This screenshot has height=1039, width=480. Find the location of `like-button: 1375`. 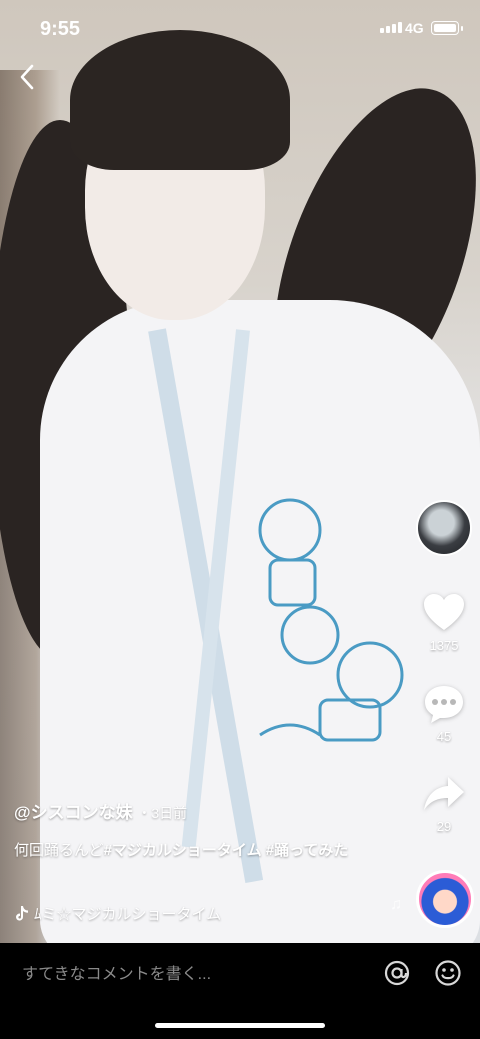

like-button: 1375 is located at coordinates (444, 622).